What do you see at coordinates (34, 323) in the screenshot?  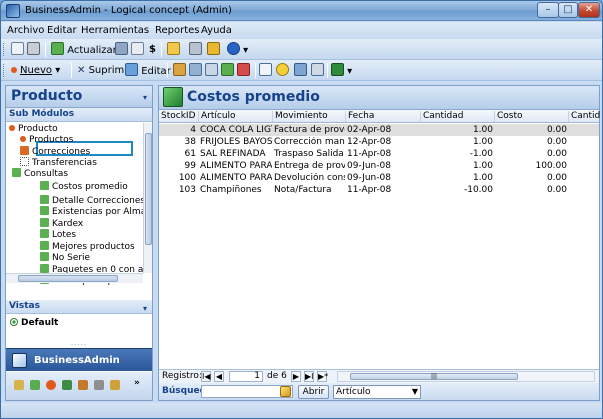 I see `view-default: Default` at bounding box center [34, 323].